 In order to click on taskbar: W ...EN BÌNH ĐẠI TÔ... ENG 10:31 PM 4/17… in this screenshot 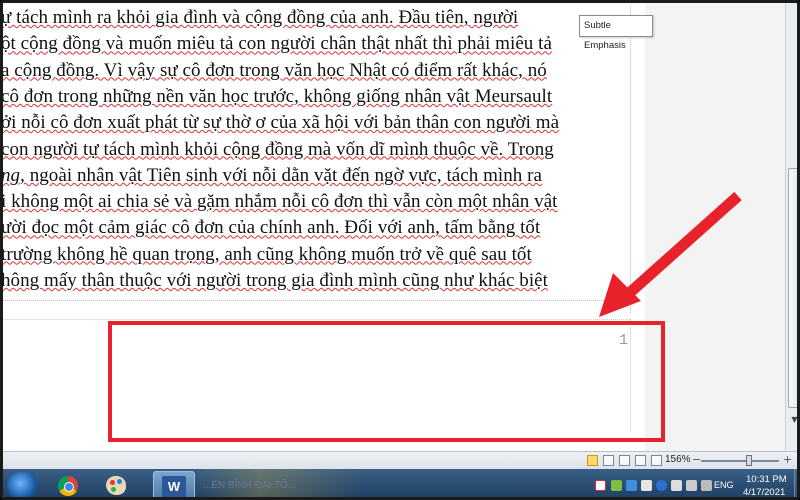, I will do `click(400, 483)`.